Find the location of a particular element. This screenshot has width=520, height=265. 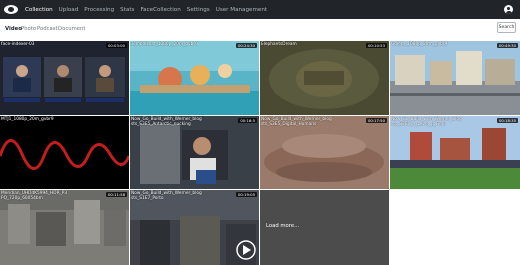

video-title: MTJ1_1080p_20m_gvbr9 is located at coordinates (27, 119).